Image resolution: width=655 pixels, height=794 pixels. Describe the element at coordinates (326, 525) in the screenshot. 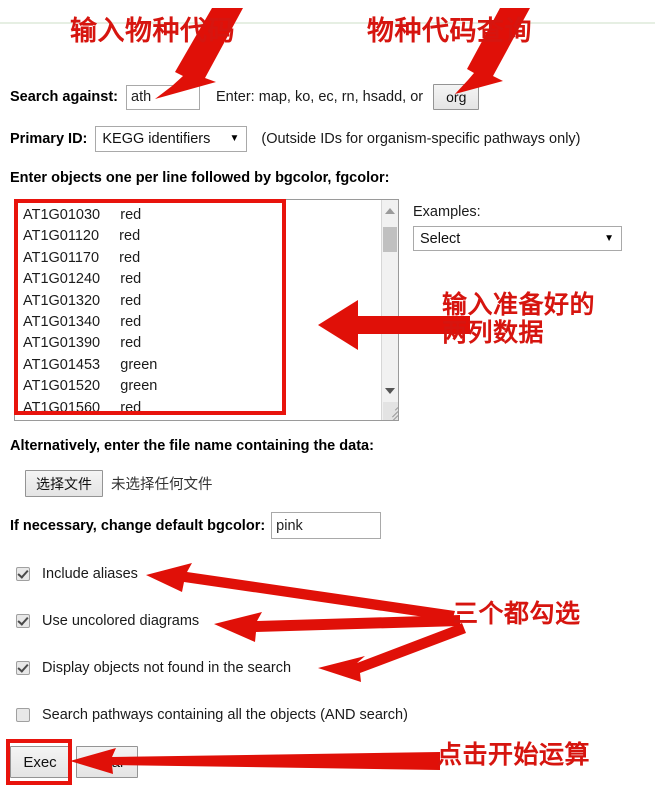

I see `bgcolor-input` at that location.